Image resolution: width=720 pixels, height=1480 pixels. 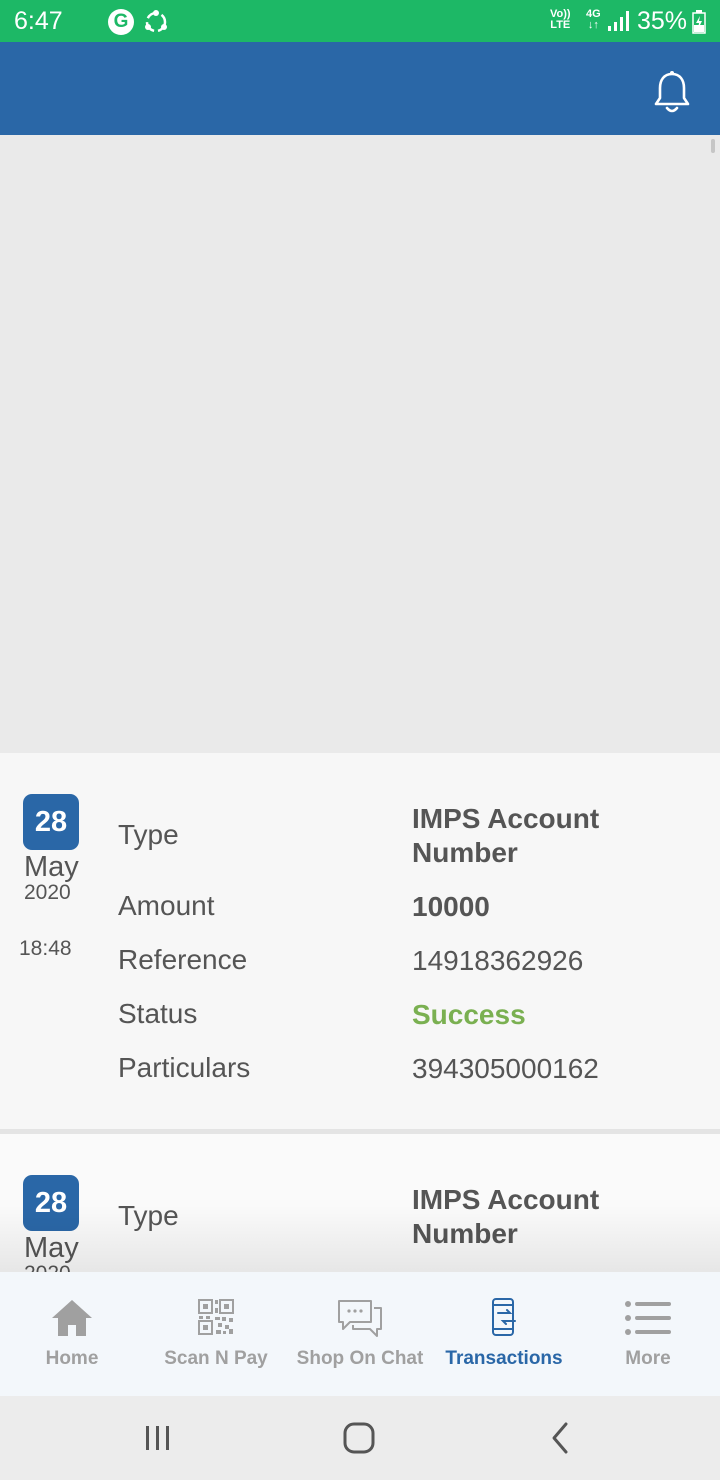 What do you see at coordinates (360, 1318) in the screenshot?
I see `chat-icon` at bounding box center [360, 1318].